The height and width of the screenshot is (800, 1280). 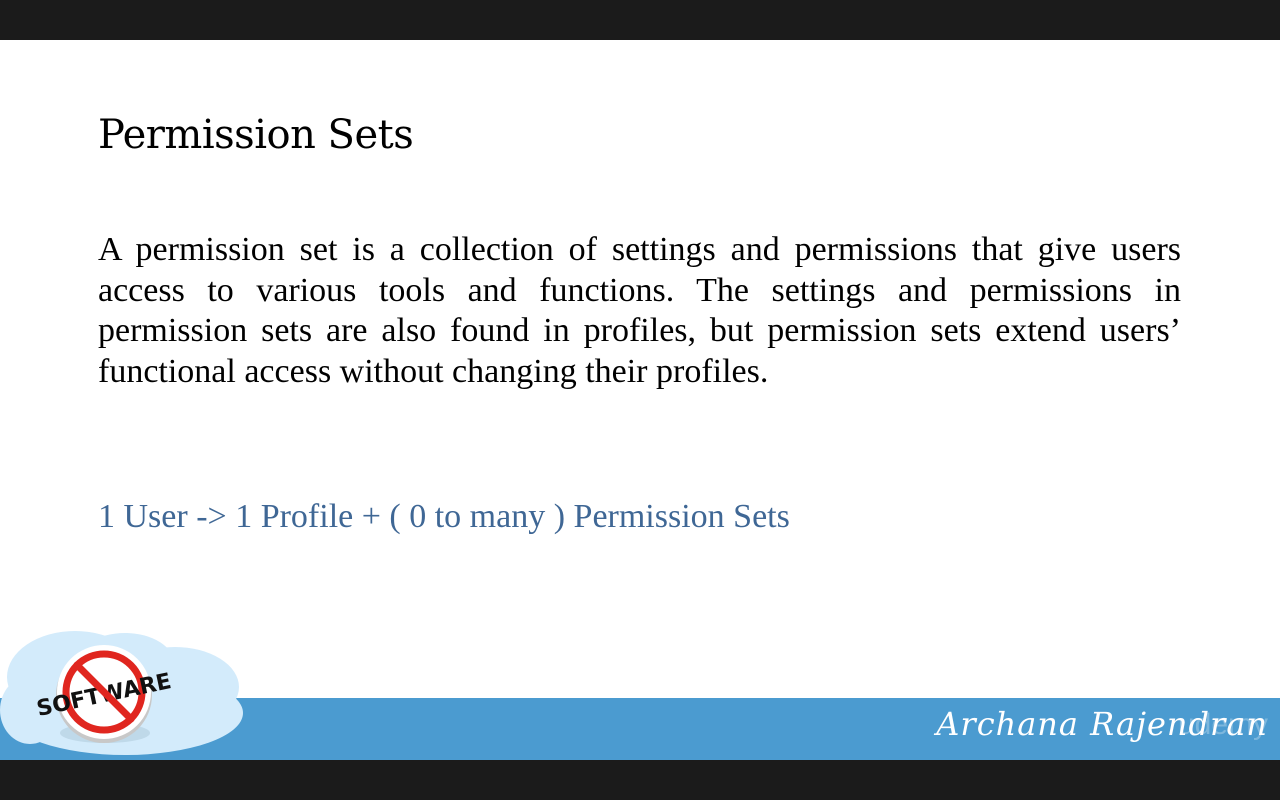 I want to click on slide-title: Permission Sets, so click(x=256, y=135).